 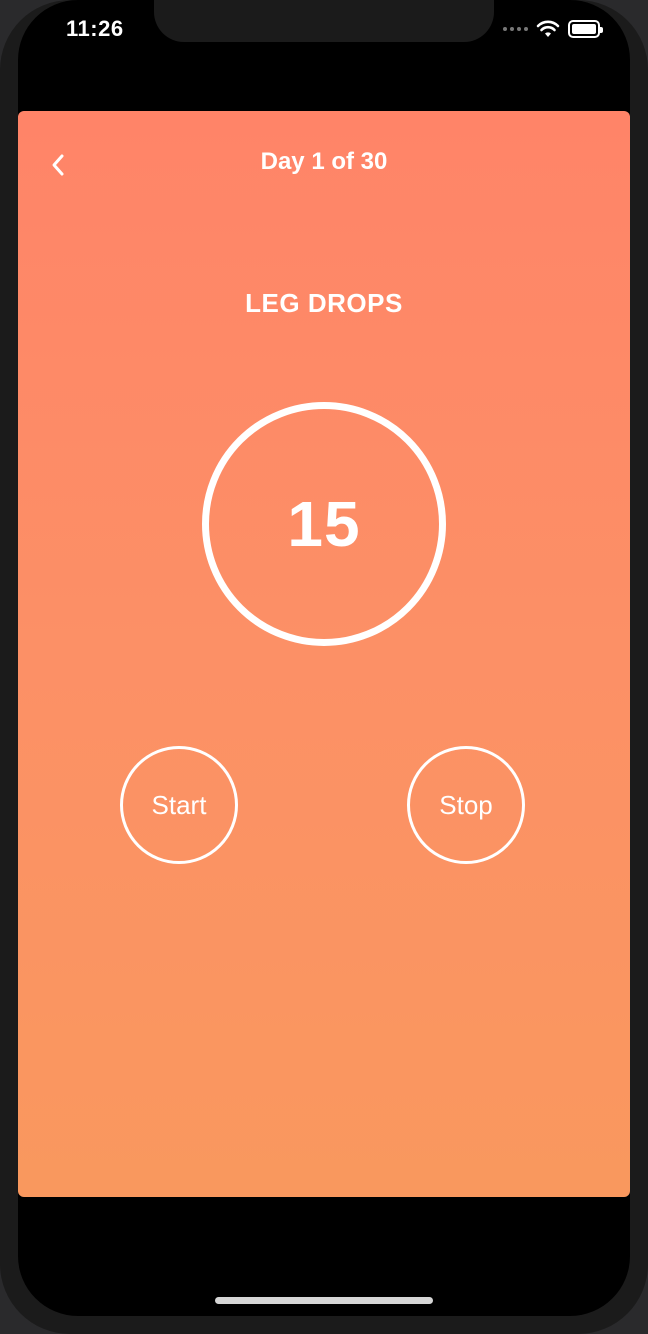 What do you see at coordinates (95, 28) in the screenshot?
I see `status-time: 11:26` at bounding box center [95, 28].